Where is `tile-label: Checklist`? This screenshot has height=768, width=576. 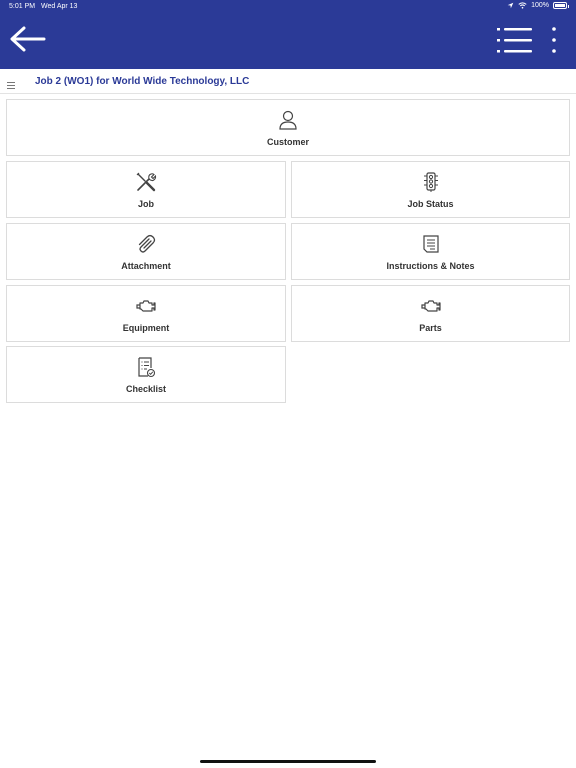
tile-label: Checklist is located at coordinates (146, 389).